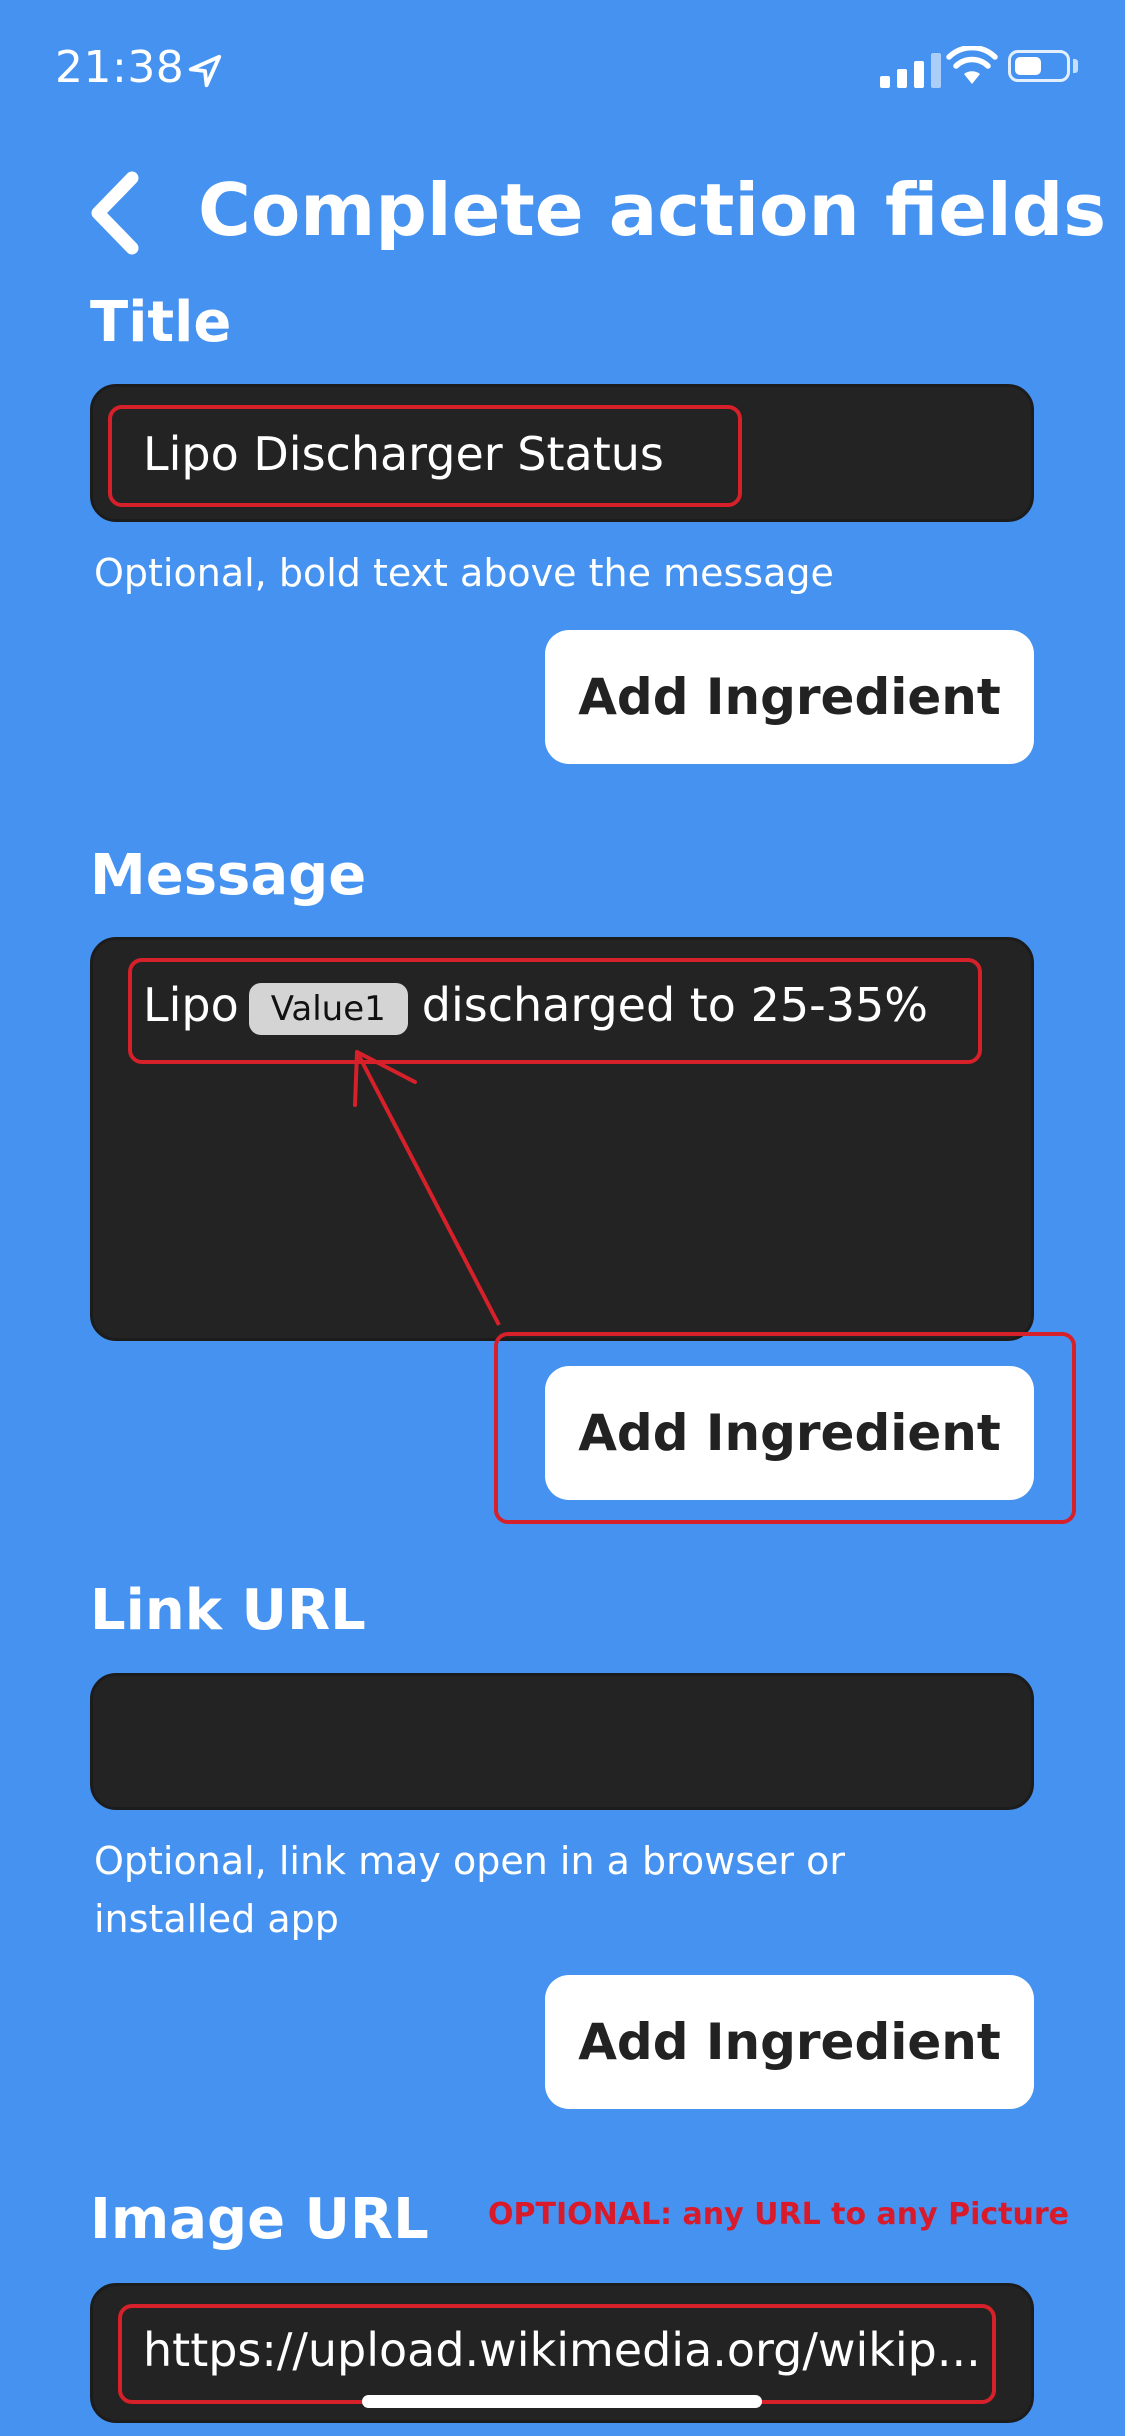 The height and width of the screenshot is (2436, 1125). Describe the element at coordinates (427, 1188) in the screenshot. I see `annotation-arrow-icon` at that location.